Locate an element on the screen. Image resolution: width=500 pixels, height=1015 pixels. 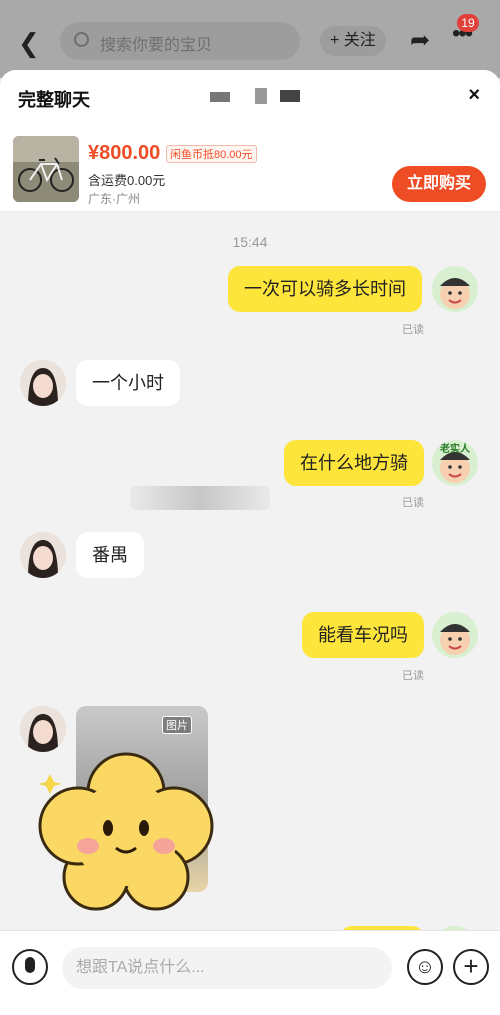
notification-badge: 19 is located at coordinates (468, 23).